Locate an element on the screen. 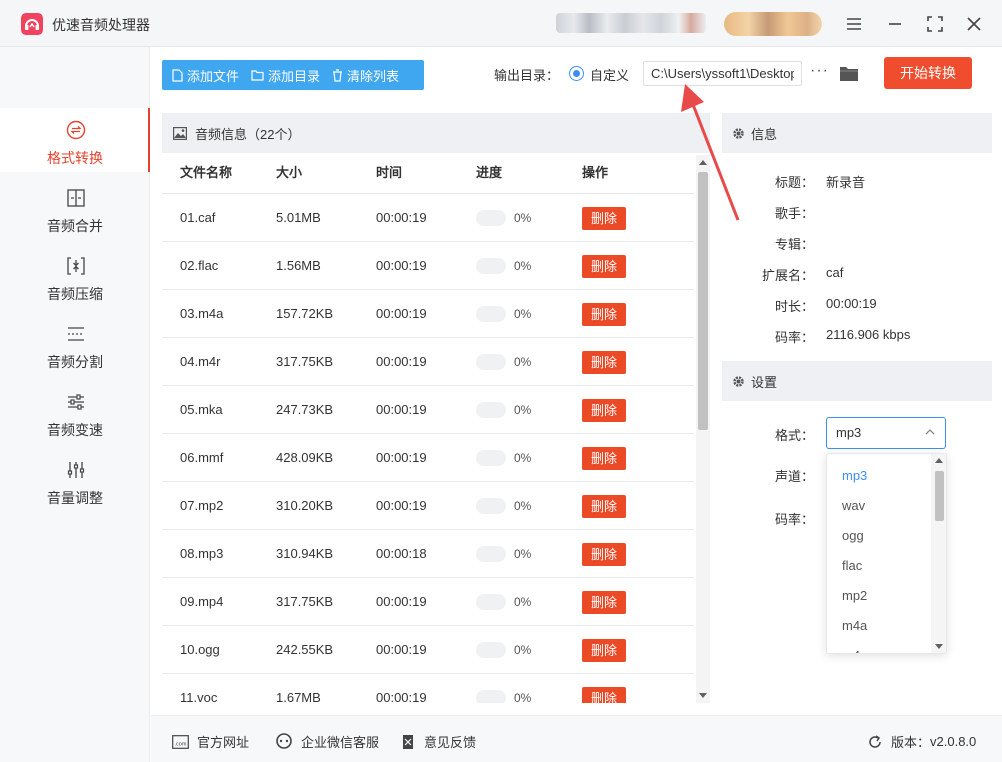 Image resolution: width=1002 pixels, height=762 pixels. table-row: 04.m4r 317.75KB 00:00:19 0% 删除 is located at coordinates (428, 362).